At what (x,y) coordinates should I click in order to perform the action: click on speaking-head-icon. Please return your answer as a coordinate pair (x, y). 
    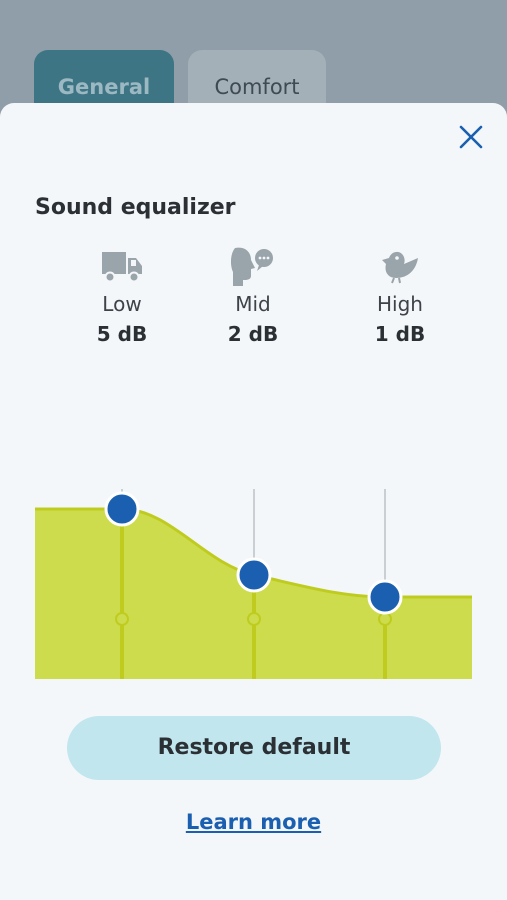
    Looking at the image, I should click on (253, 266).